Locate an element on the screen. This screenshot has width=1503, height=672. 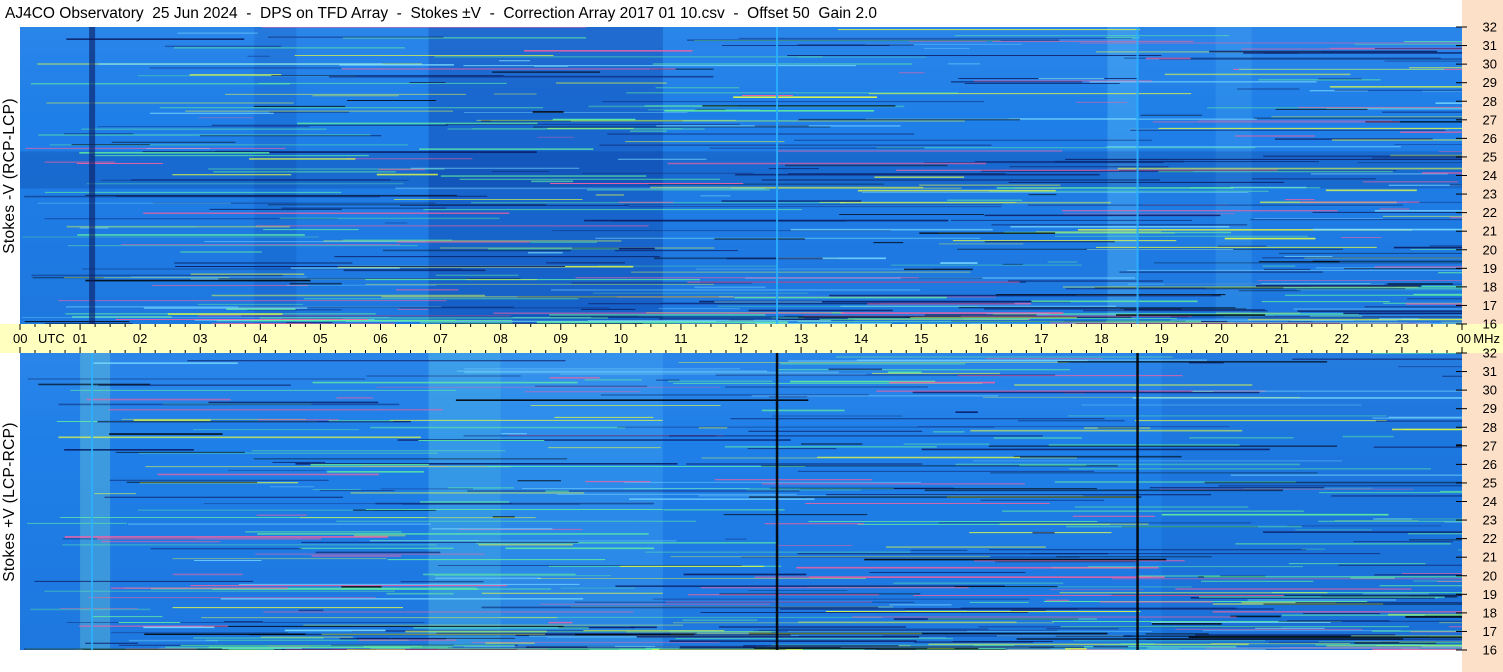
utc-tick-label: 16 is located at coordinates (981, 338).